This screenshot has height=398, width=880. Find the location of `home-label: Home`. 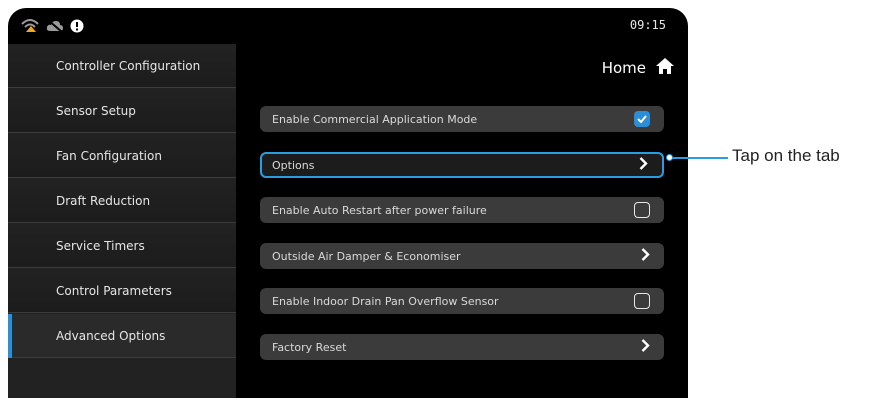

home-label: Home is located at coordinates (623, 68).